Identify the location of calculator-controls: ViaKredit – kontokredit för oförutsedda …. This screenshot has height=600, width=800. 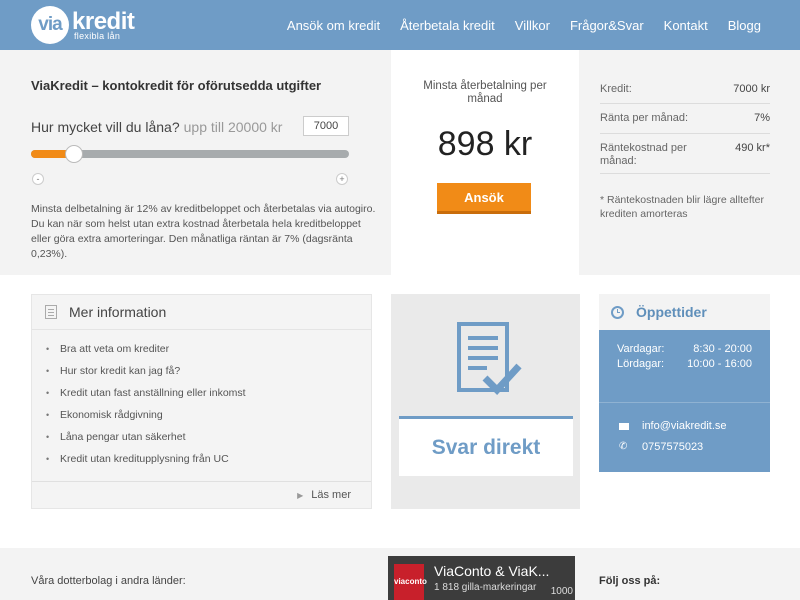
(203, 169).